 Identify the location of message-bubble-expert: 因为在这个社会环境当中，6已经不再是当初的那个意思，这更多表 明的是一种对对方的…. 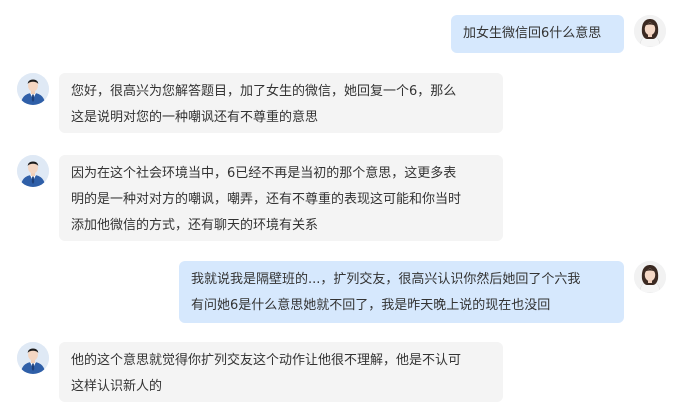
(281, 198).